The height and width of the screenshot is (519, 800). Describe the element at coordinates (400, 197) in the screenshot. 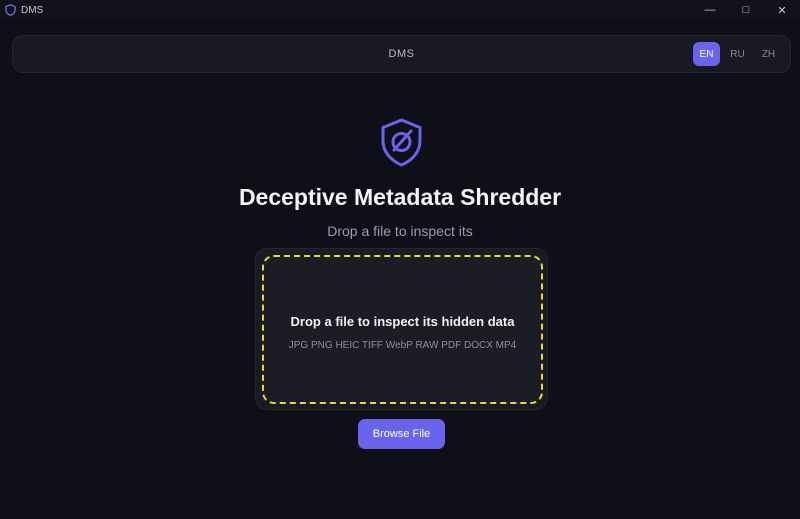

I see `page-title: Deceptive Metadata Shredder` at that location.